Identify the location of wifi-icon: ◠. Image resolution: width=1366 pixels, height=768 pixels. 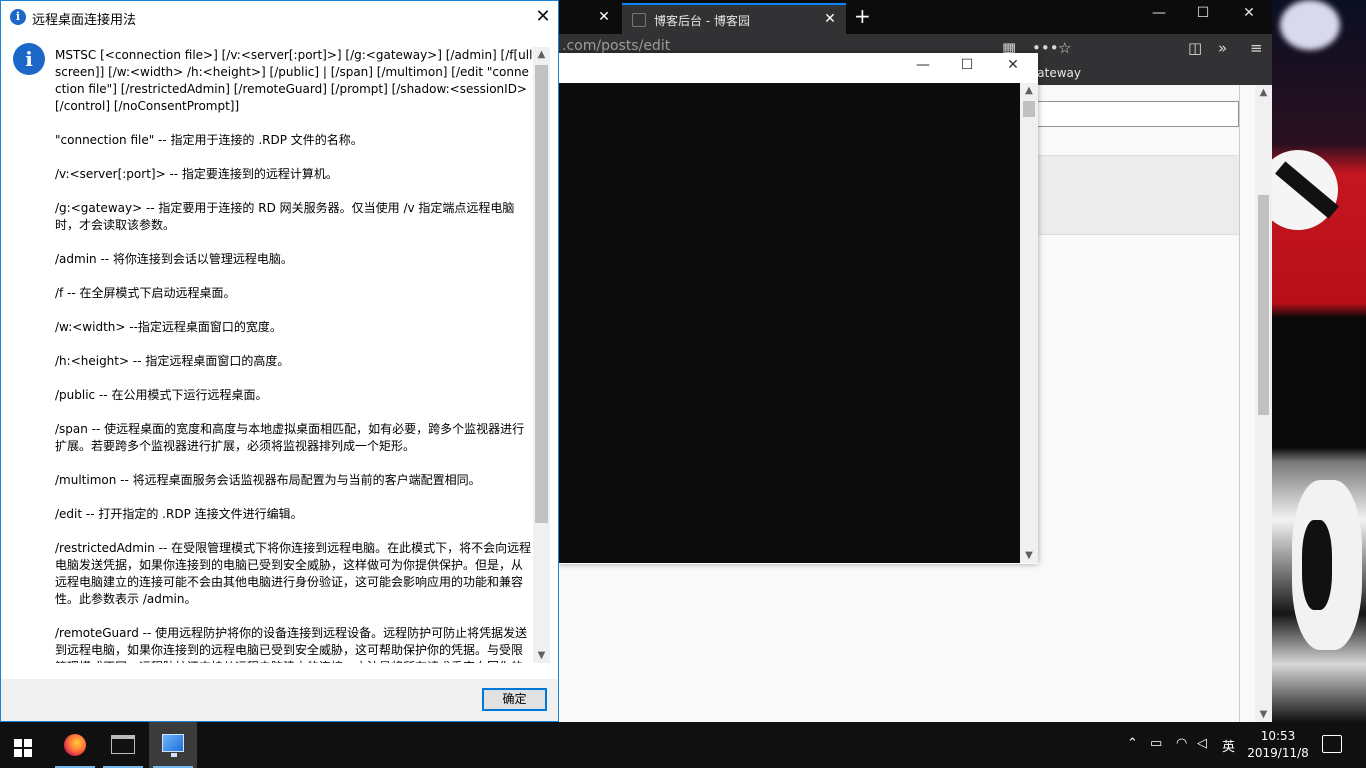
(1181, 743).